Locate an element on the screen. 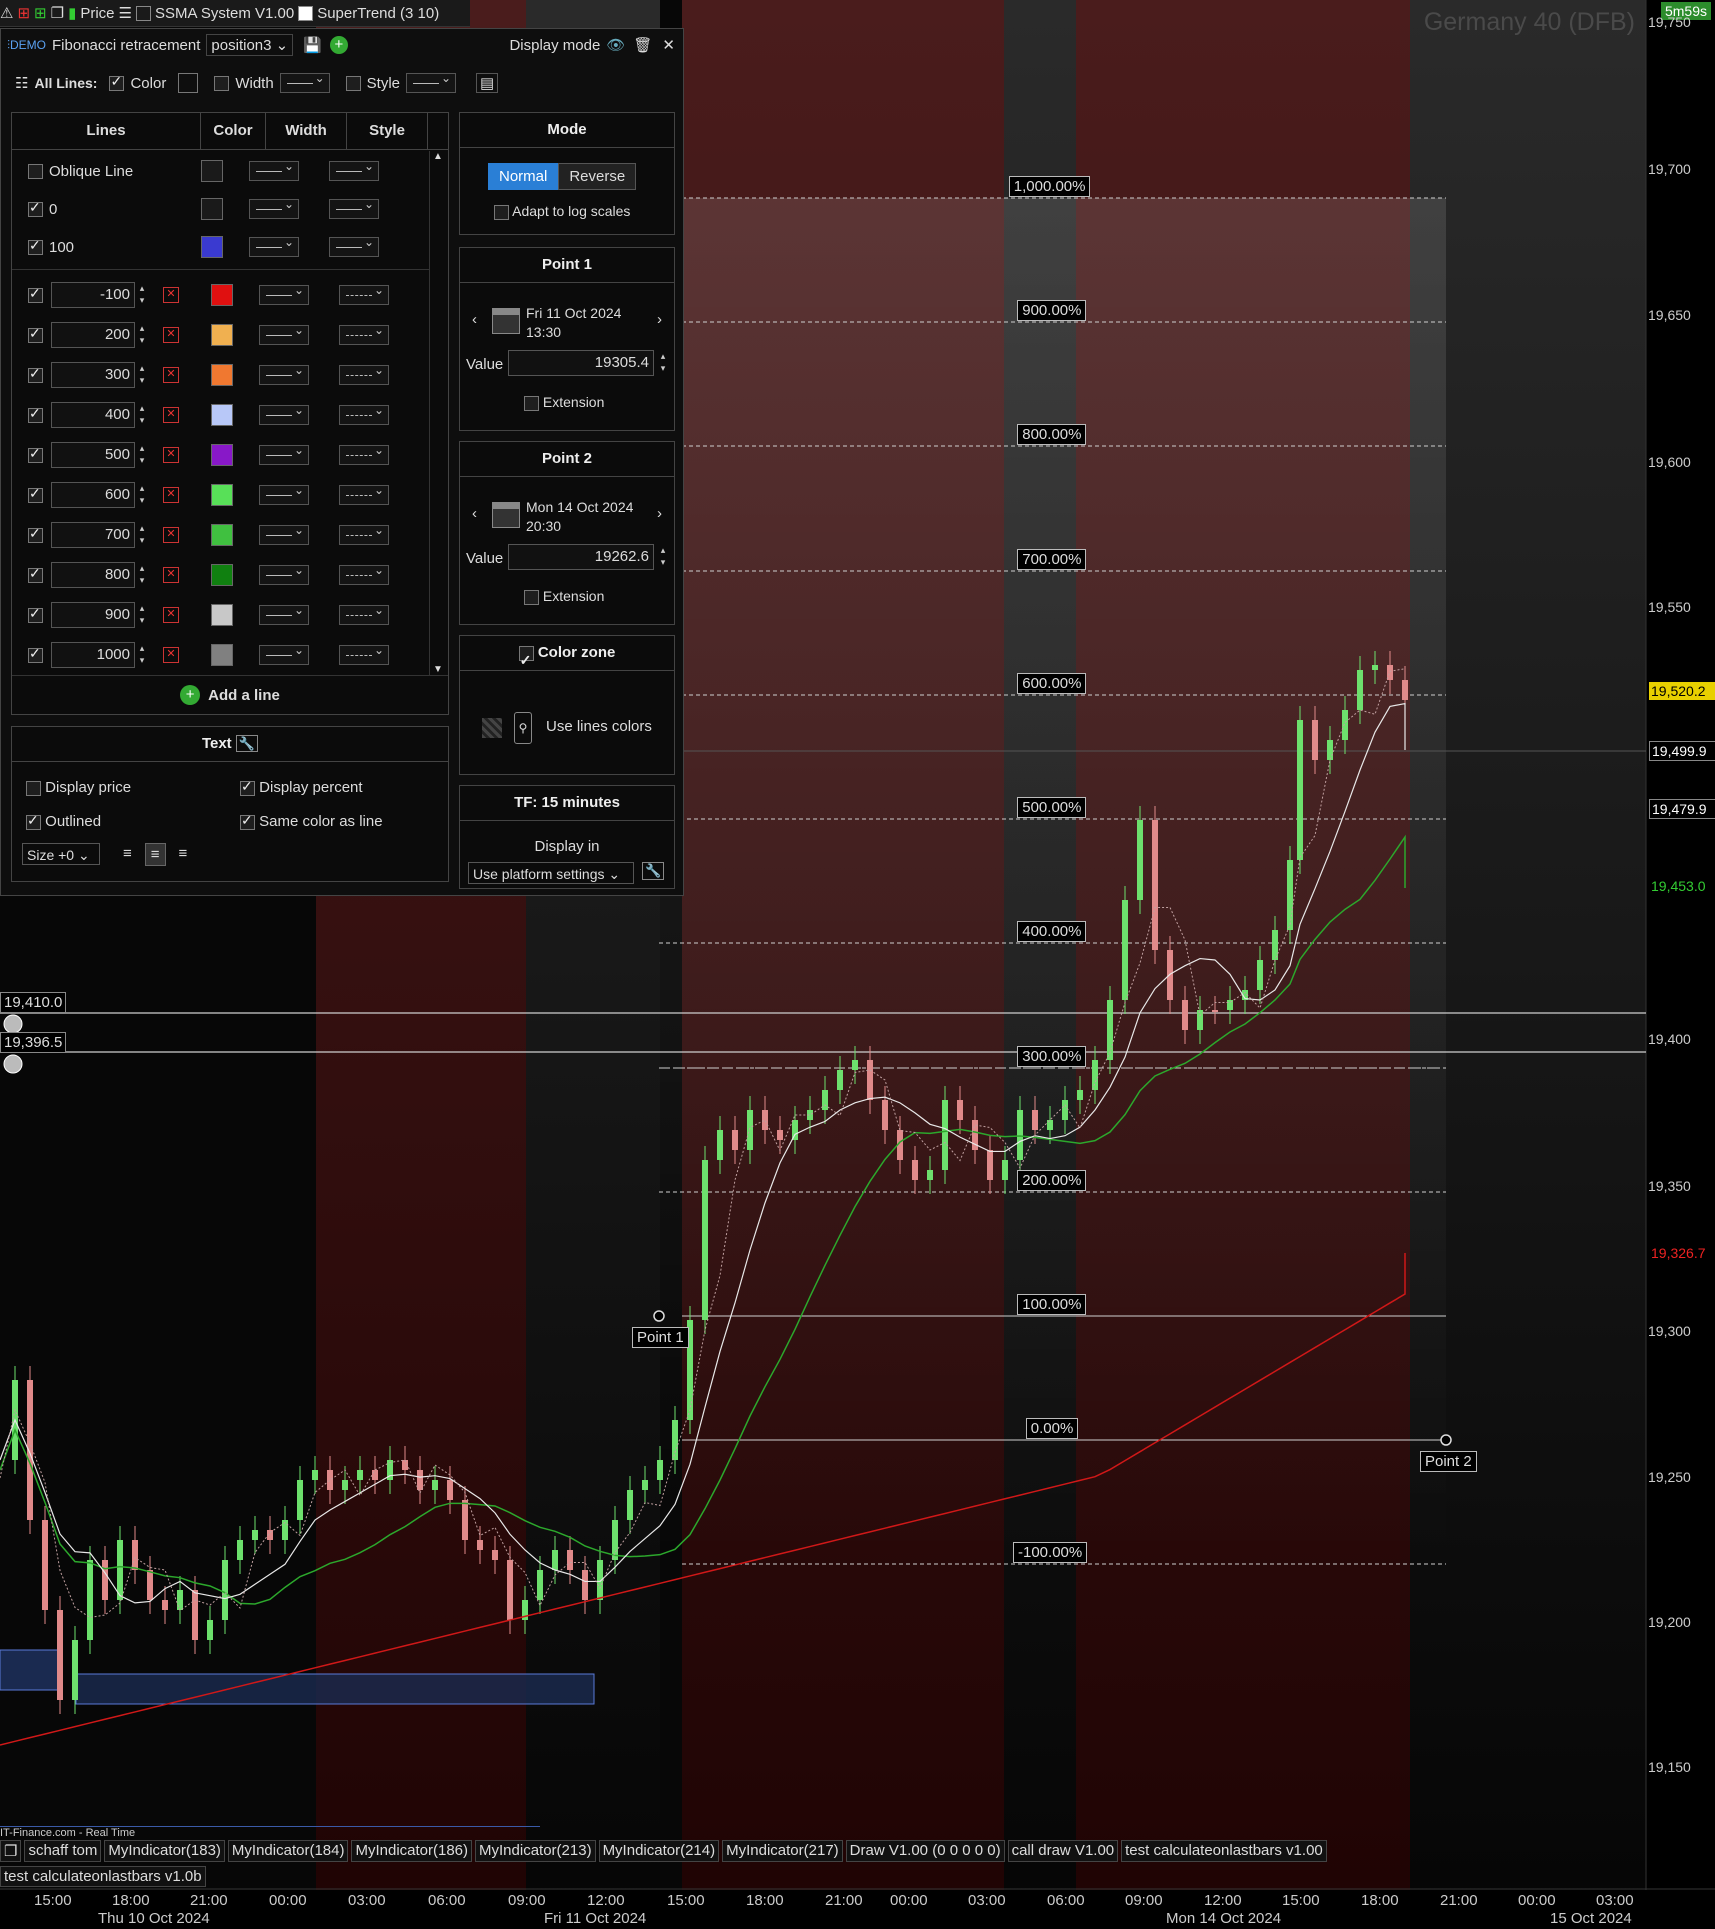  level-value-input: 400 is located at coordinates (93, 415).